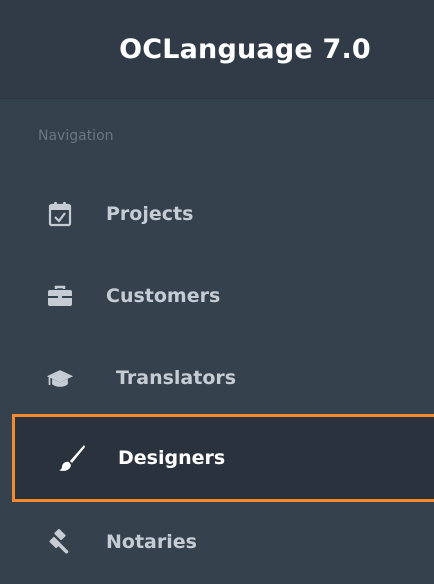 The image size is (434, 584). What do you see at coordinates (172, 458) in the screenshot?
I see `sidebar-item-label: Designers` at bounding box center [172, 458].